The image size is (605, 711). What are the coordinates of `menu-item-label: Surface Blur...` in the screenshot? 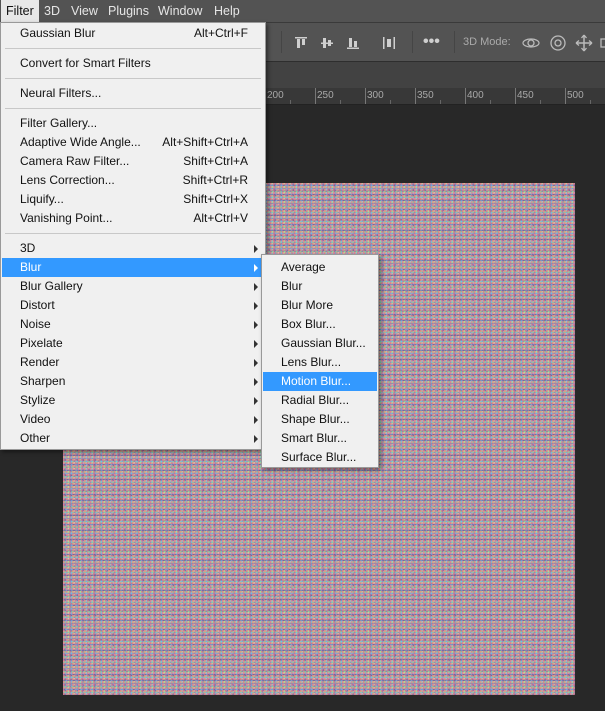 It's located at (319, 457).